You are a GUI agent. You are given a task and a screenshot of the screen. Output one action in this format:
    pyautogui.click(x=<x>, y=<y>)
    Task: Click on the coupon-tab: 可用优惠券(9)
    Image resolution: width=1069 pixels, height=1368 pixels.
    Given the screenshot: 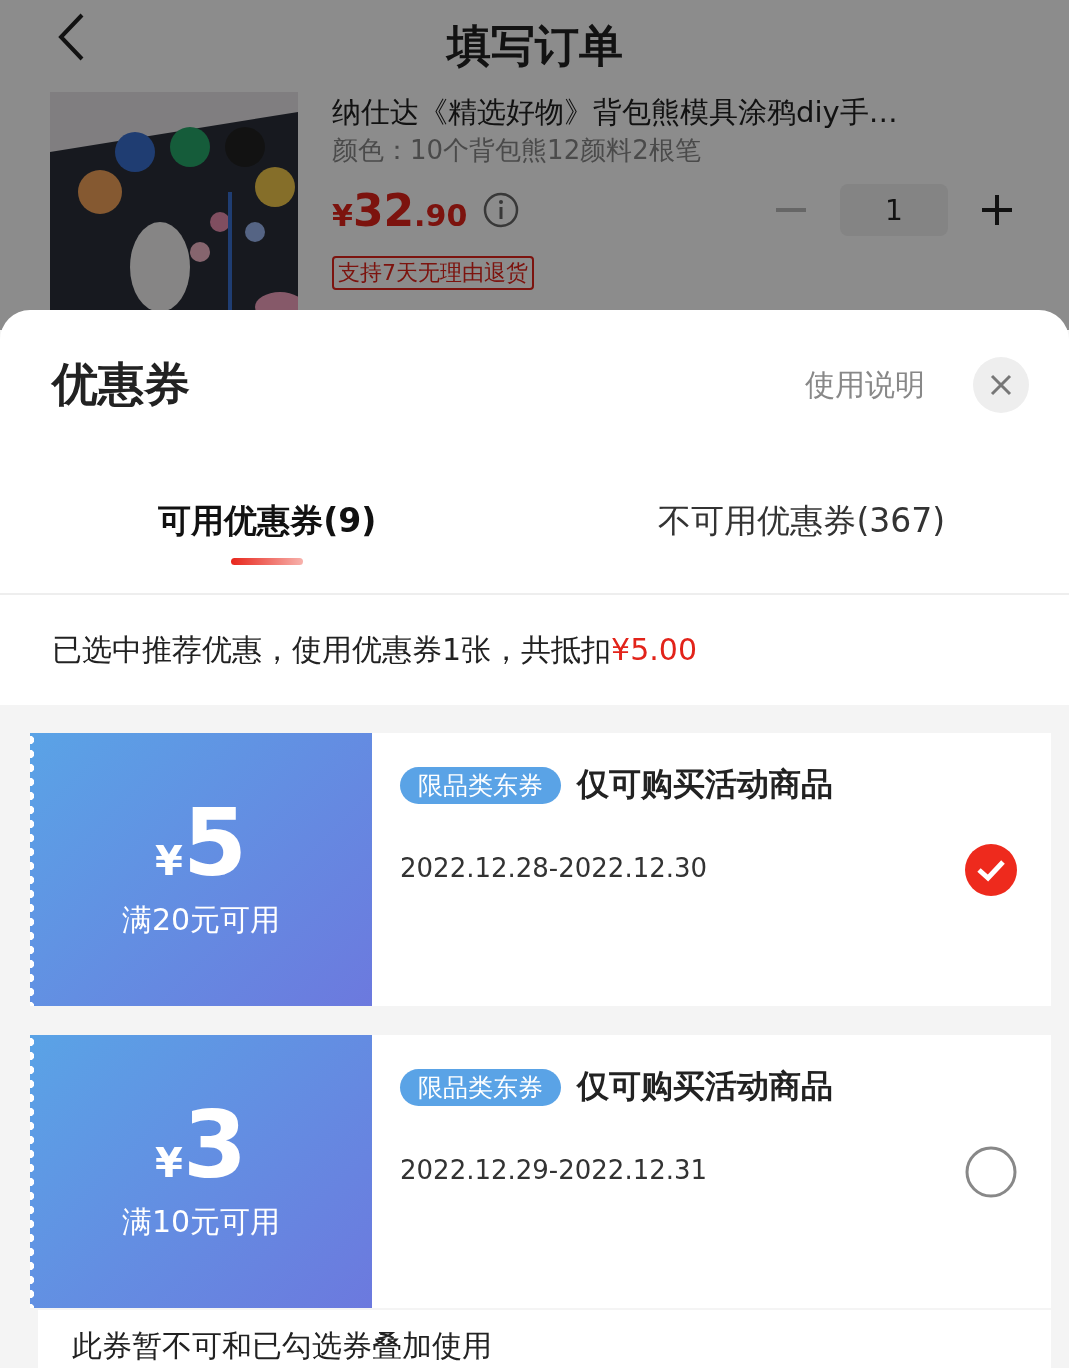 What is the action you would take?
    pyautogui.click(x=267, y=521)
    